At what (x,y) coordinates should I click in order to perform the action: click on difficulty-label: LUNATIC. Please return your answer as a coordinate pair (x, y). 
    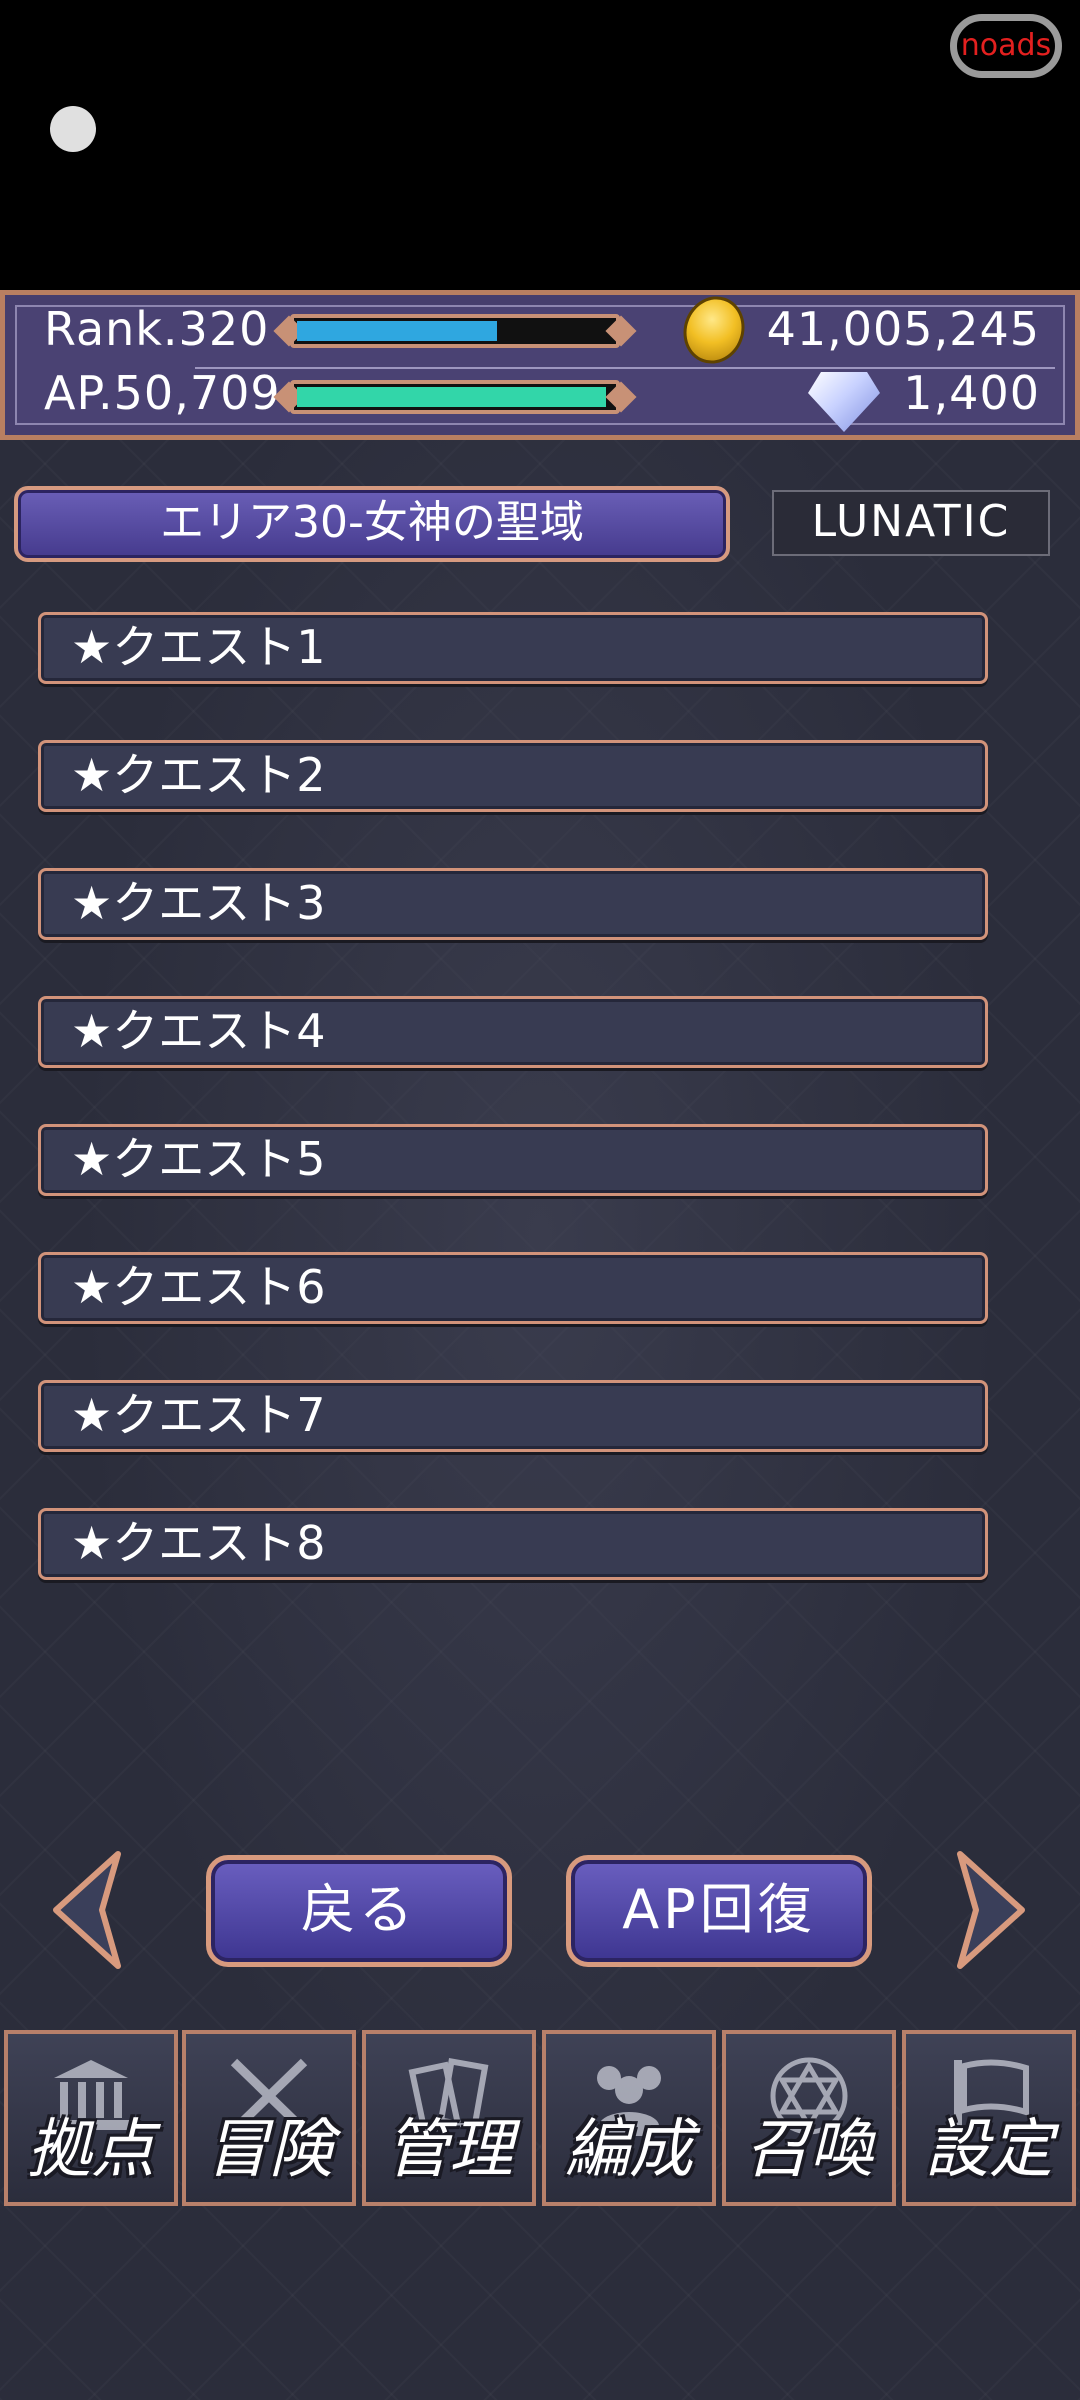
    Looking at the image, I should click on (911, 523).